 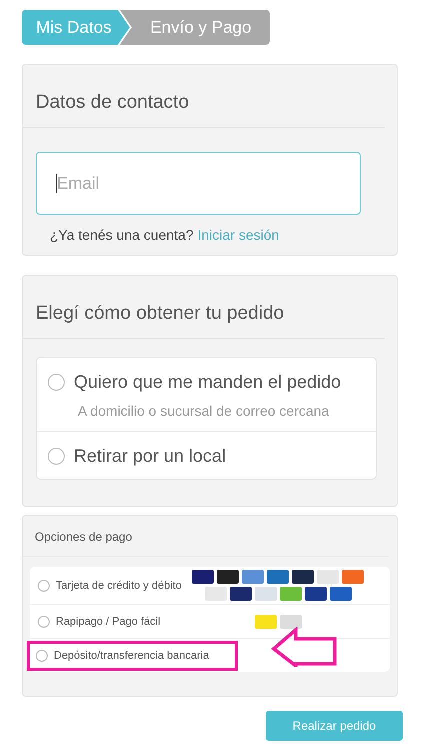 I want to click on section-title: Elegí cómo obtener tu pedido, so click(x=204, y=307).